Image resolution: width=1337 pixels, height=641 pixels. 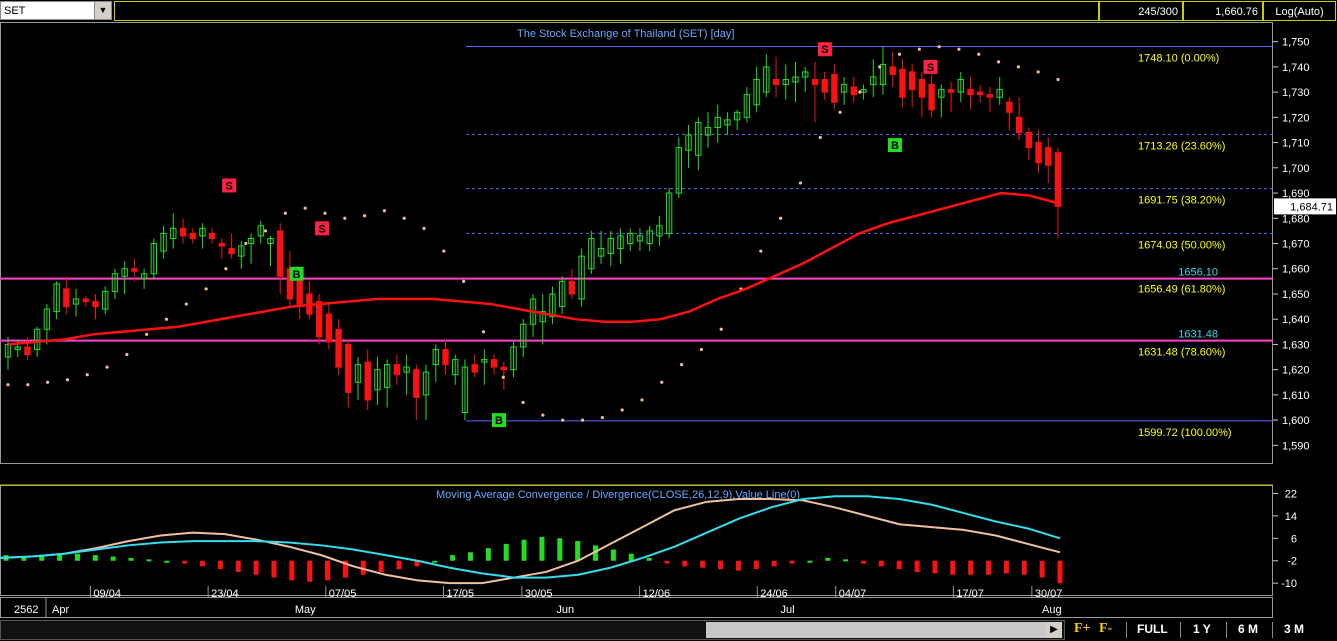 I want to click on chevron-down-icon: ▼, so click(x=102, y=10).